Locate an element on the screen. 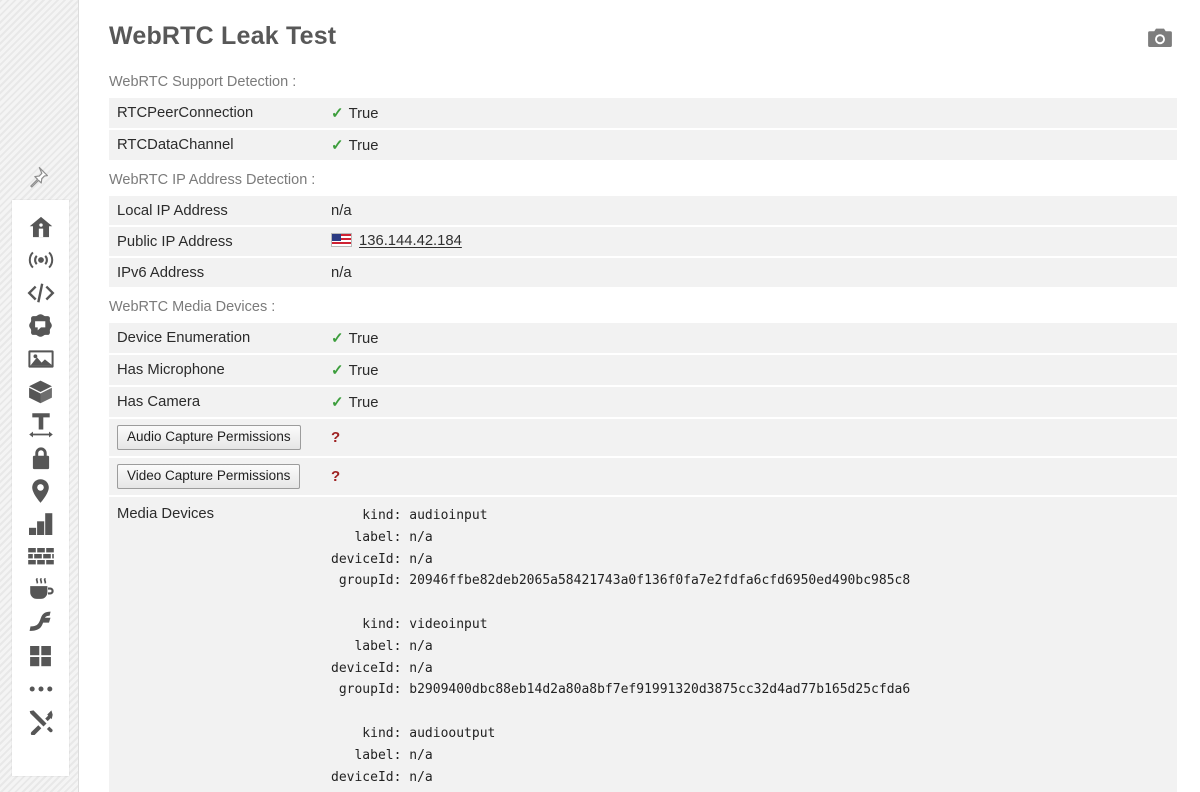 The image size is (1200, 792). sidebar-item-home is located at coordinates (41, 226).